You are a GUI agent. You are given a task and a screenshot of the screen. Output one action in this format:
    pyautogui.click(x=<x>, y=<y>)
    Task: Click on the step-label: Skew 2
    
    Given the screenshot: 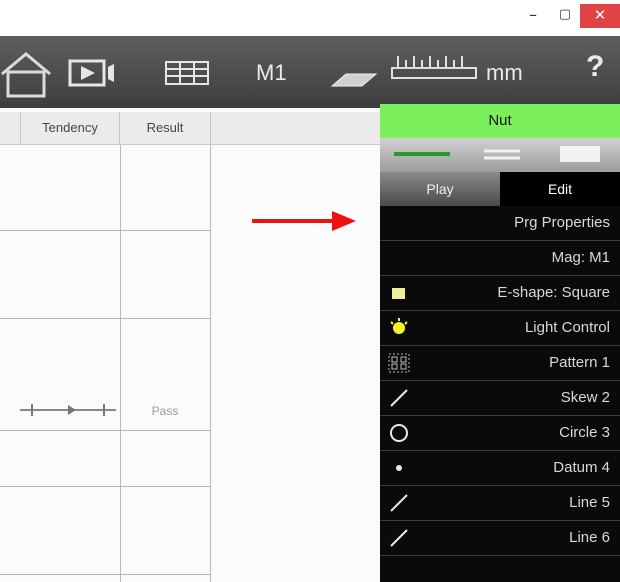 What is the action you would take?
    pyautogui.click(x=585, y=397)
    